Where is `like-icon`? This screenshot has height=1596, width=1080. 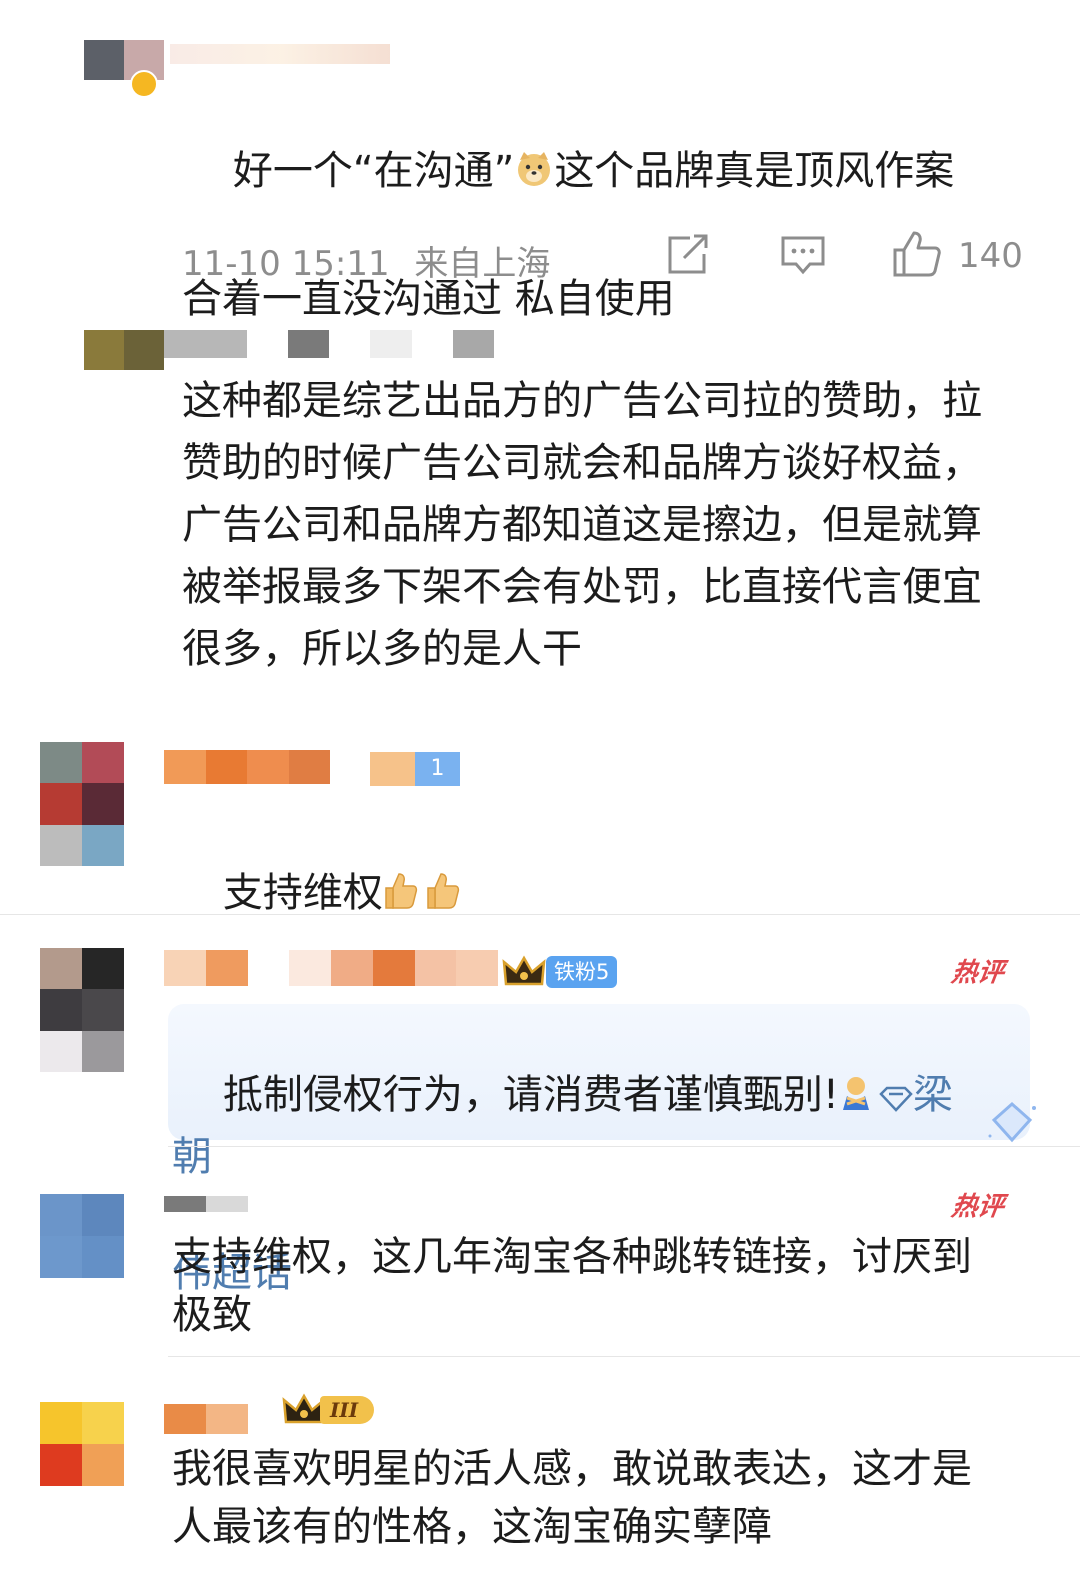
like-icon is located at coordinates (917, 254).